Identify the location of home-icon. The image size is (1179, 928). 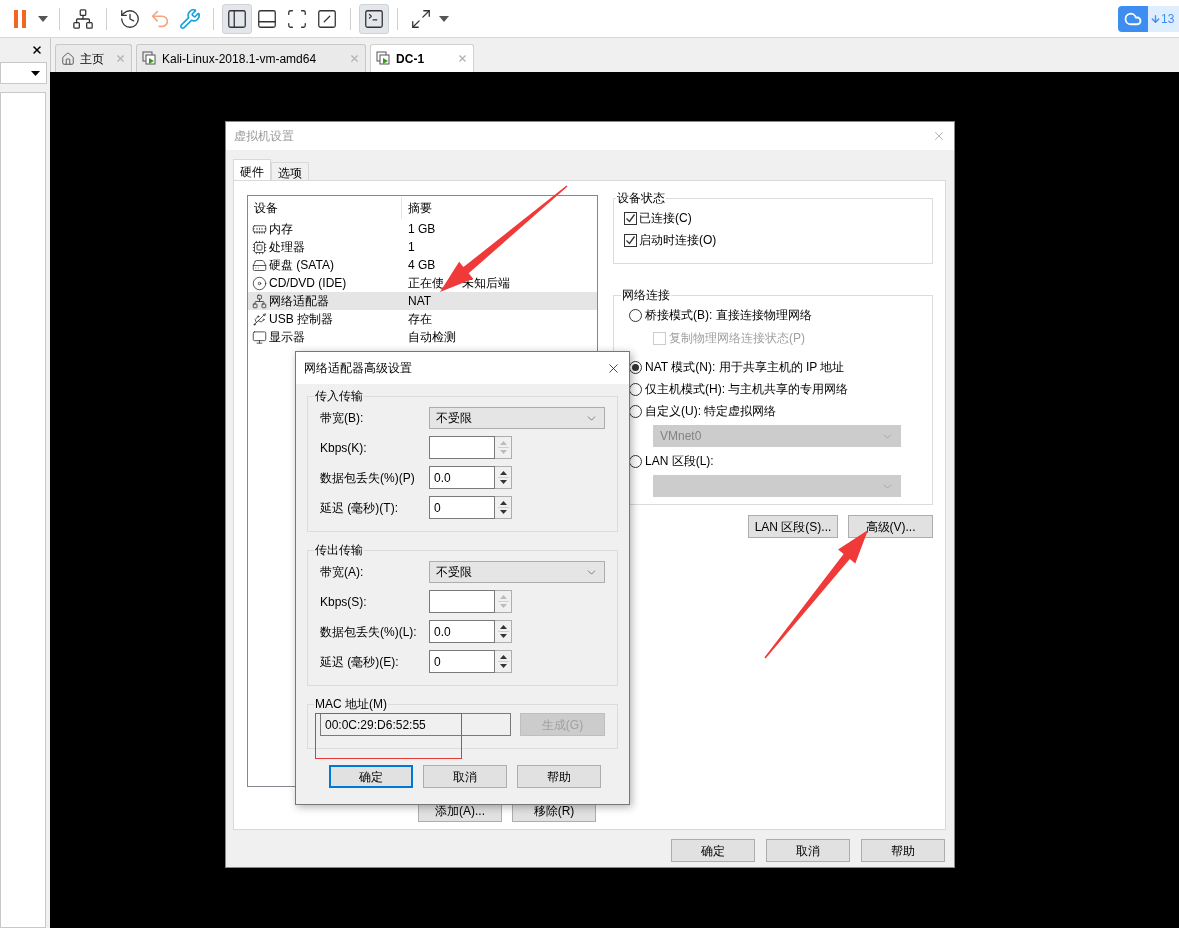
(68, 58).